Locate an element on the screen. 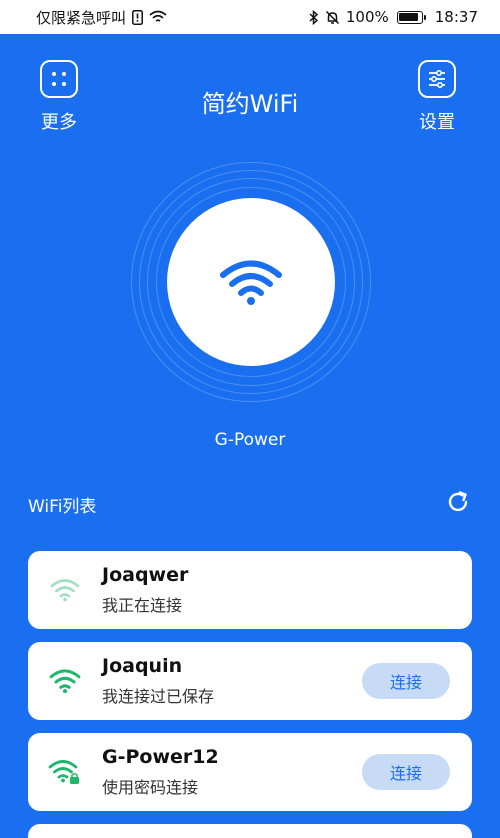 This screenshot has width=500, height=838. wifi-ssid: Joaqwer is located at coordinates (145, 575).